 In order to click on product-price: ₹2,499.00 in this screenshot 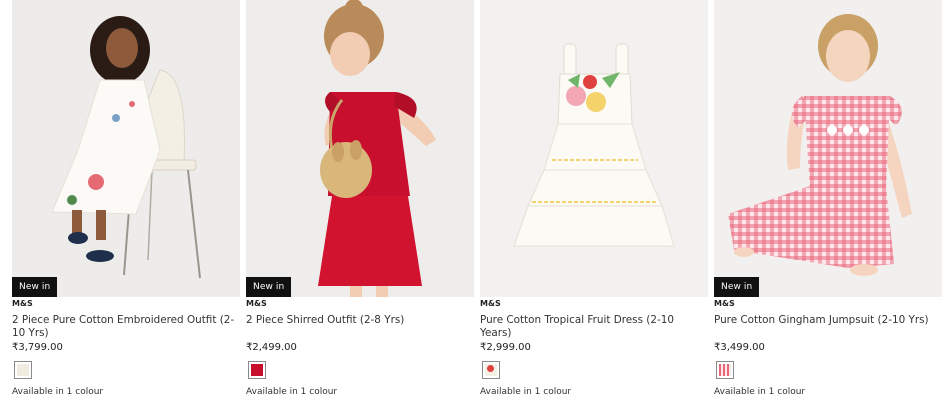, I will do `click(271, 347)`.